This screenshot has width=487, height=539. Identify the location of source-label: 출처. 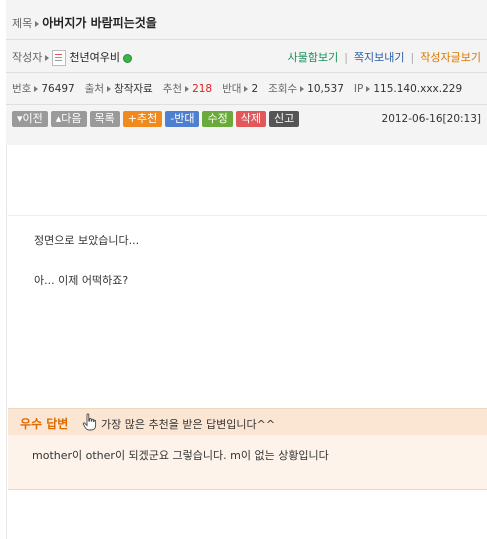
(94, 89).